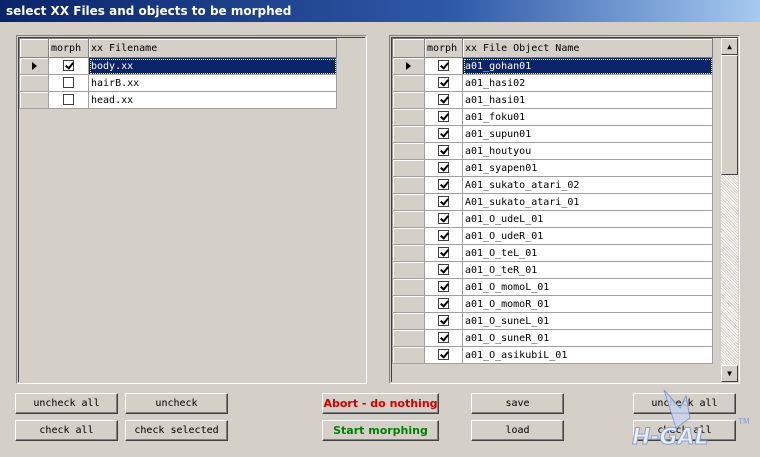 This screenshot has width=760, height=457. Describe the element at coordinates (380, 403) in the screenshot. I see `abort-button: Abort - do nothing` at that location.